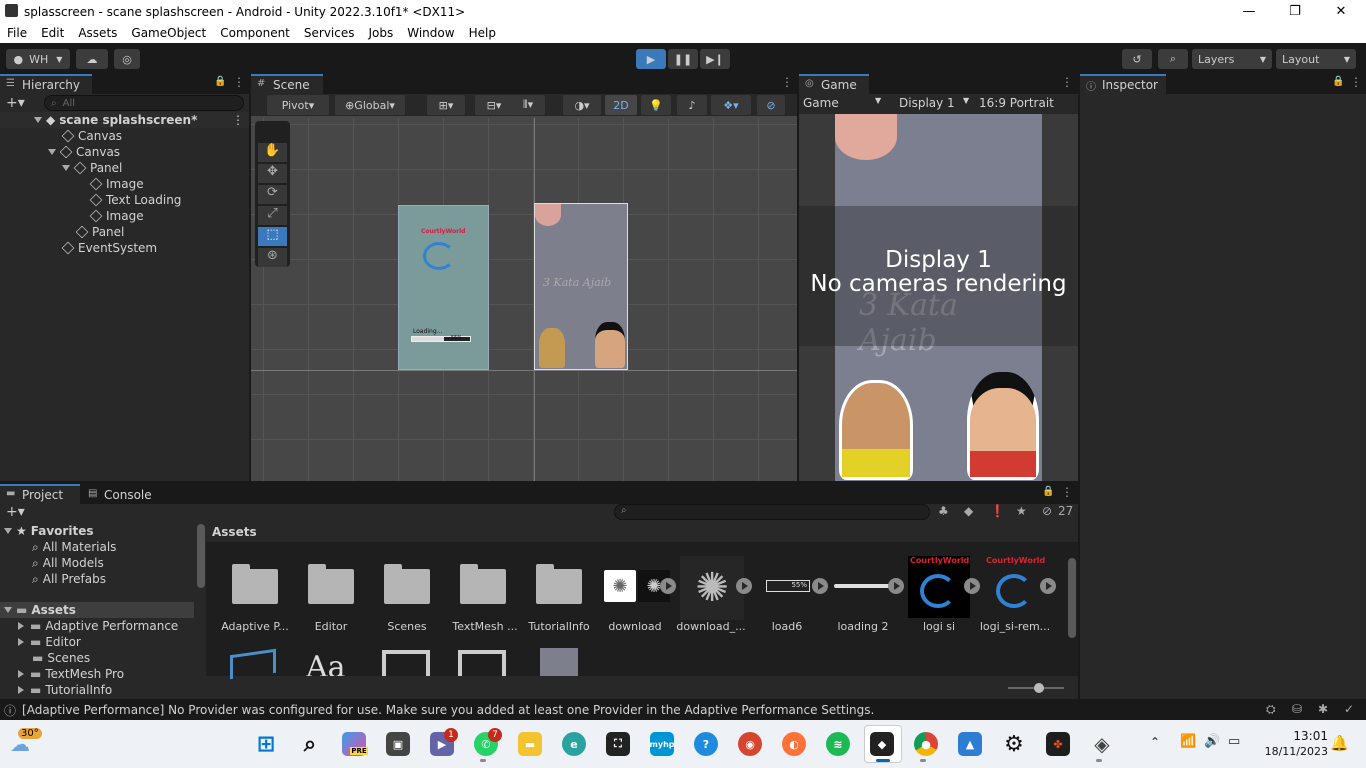  Describe the element at coordinates (122, 494) in the screenshot. I see `tab-console: ▤ Console` at that location.